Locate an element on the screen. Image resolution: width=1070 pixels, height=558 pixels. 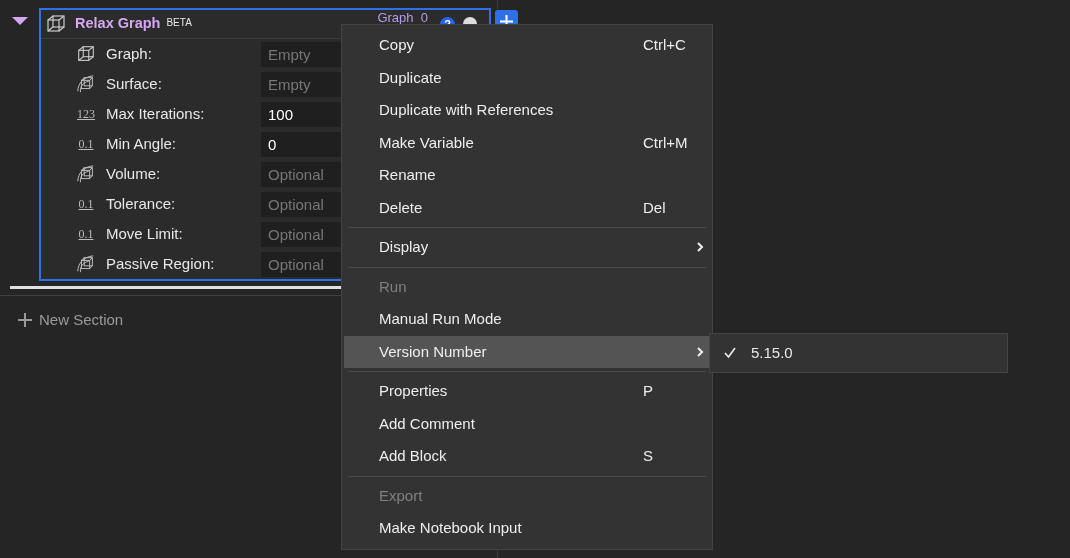
node-title: Relax Graph is located at coordinates (118, 24).